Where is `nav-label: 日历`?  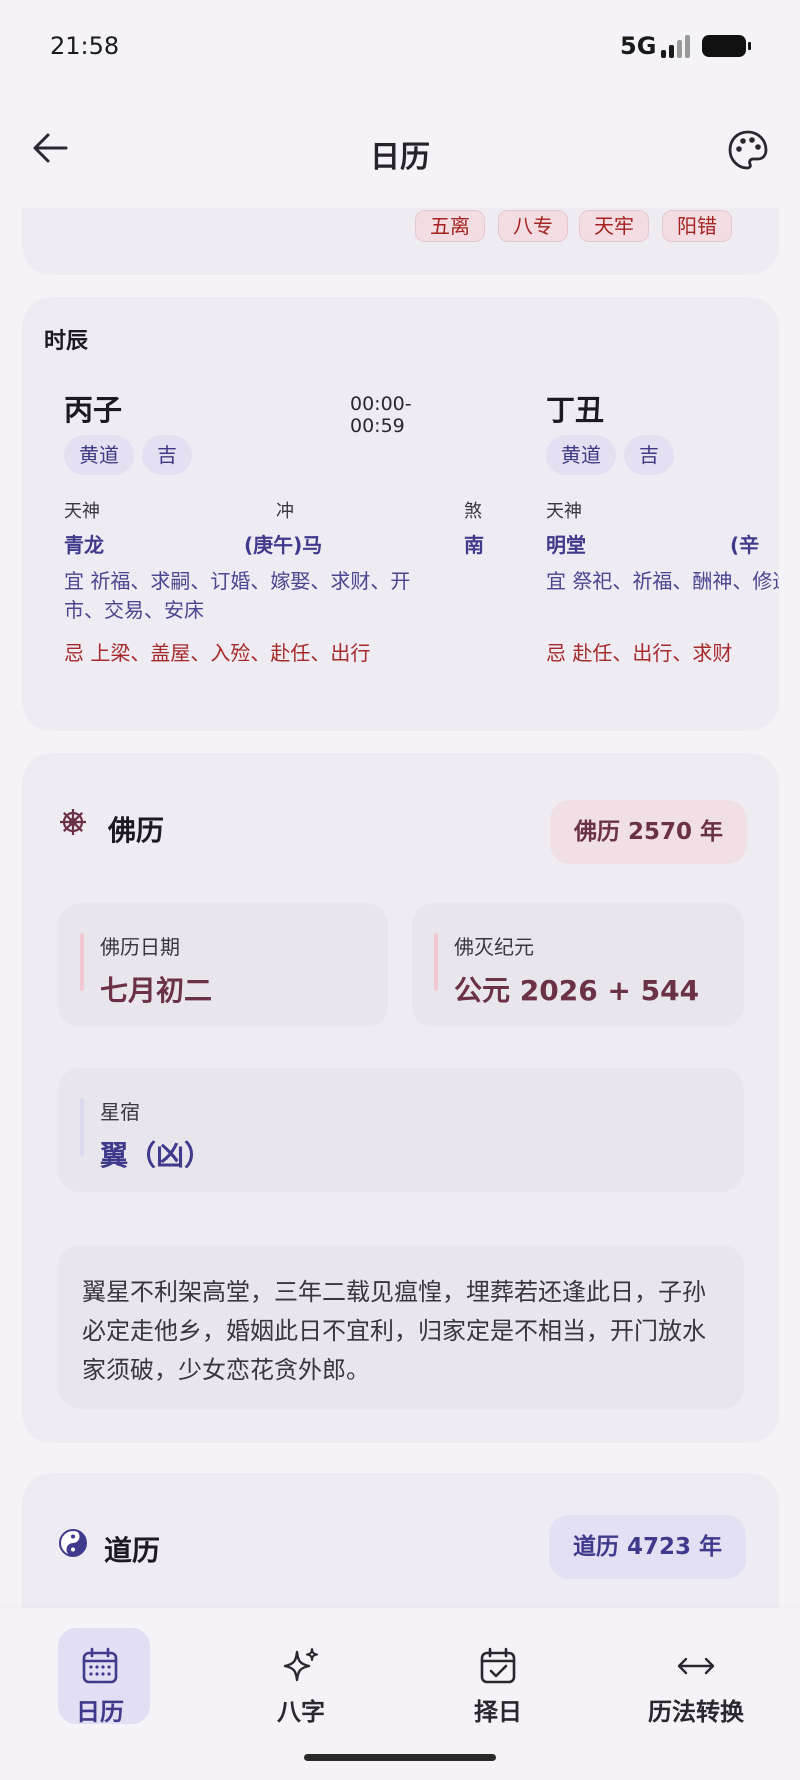 nav-label: 日历 is located at coordinates (100, 1712).